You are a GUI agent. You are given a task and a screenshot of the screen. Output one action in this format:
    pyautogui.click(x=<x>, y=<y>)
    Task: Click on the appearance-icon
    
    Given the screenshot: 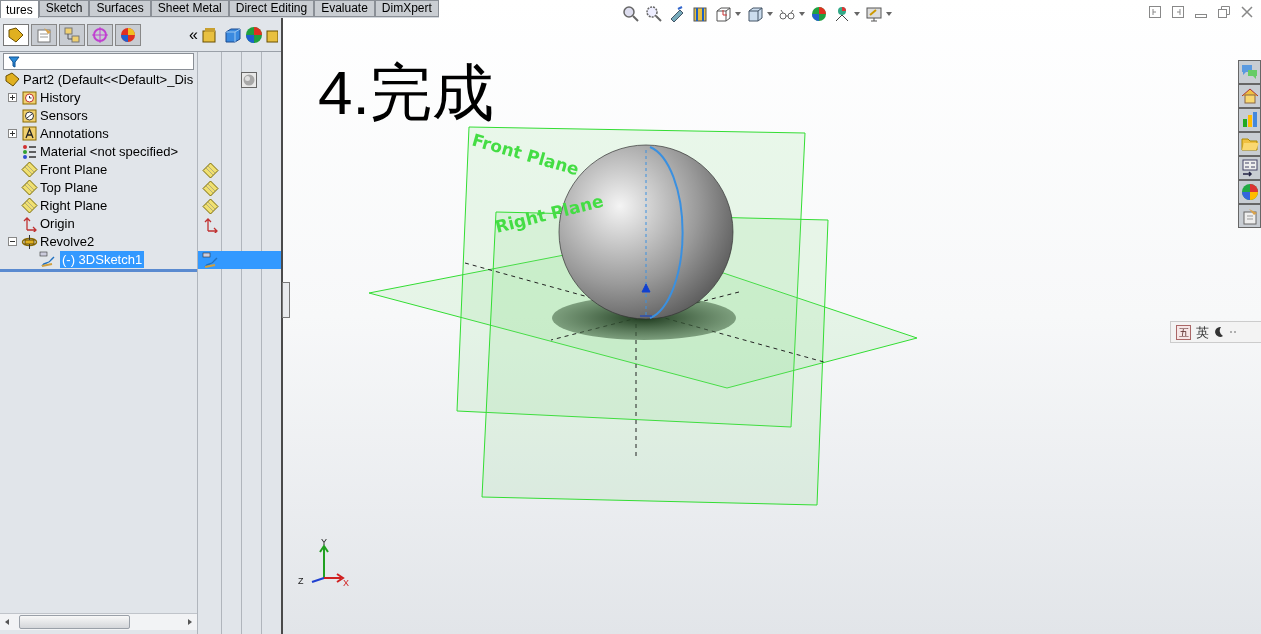 What is the action you would take?
    pyautogui.click(x=819, y=14)
    